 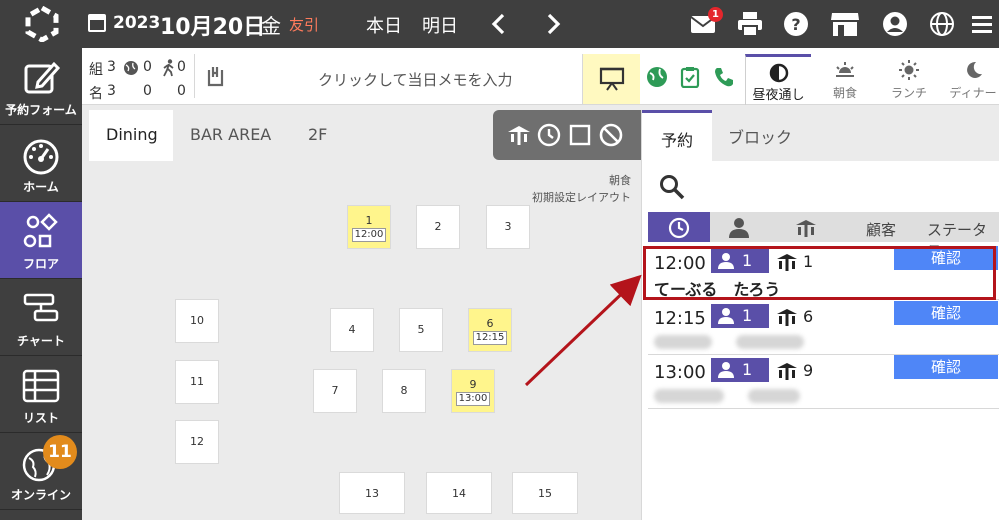 What do you see at coordinates (845, 79) in the screenshot?
I see `meal-tab-breakfast: 朝食` at bounding box center [845, 79].